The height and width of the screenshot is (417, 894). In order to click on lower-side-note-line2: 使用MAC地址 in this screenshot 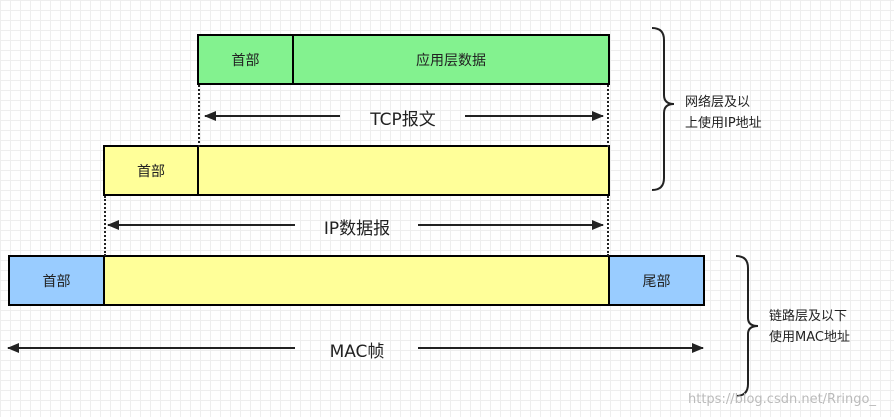, I will do `click(809, 337)`.